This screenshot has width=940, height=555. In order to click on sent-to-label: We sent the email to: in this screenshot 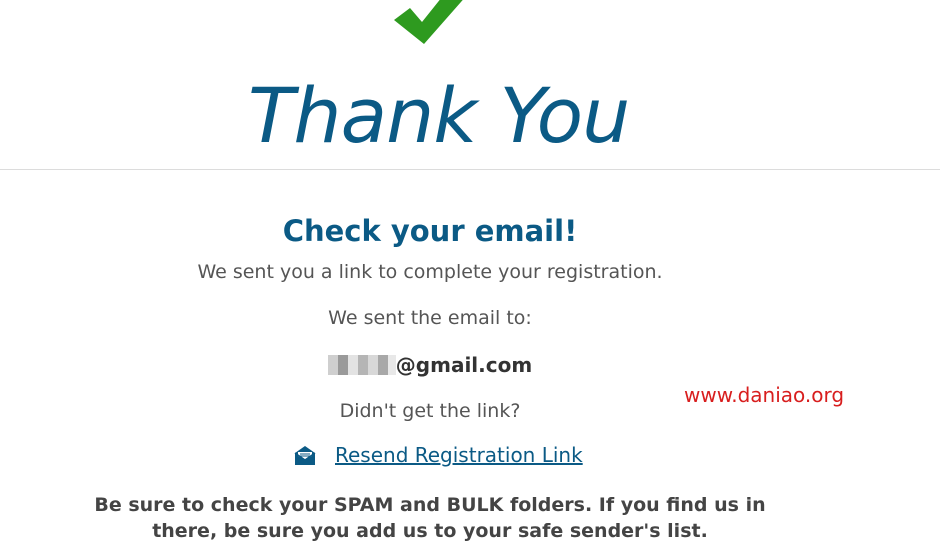, I will do `click(430, 318)`.